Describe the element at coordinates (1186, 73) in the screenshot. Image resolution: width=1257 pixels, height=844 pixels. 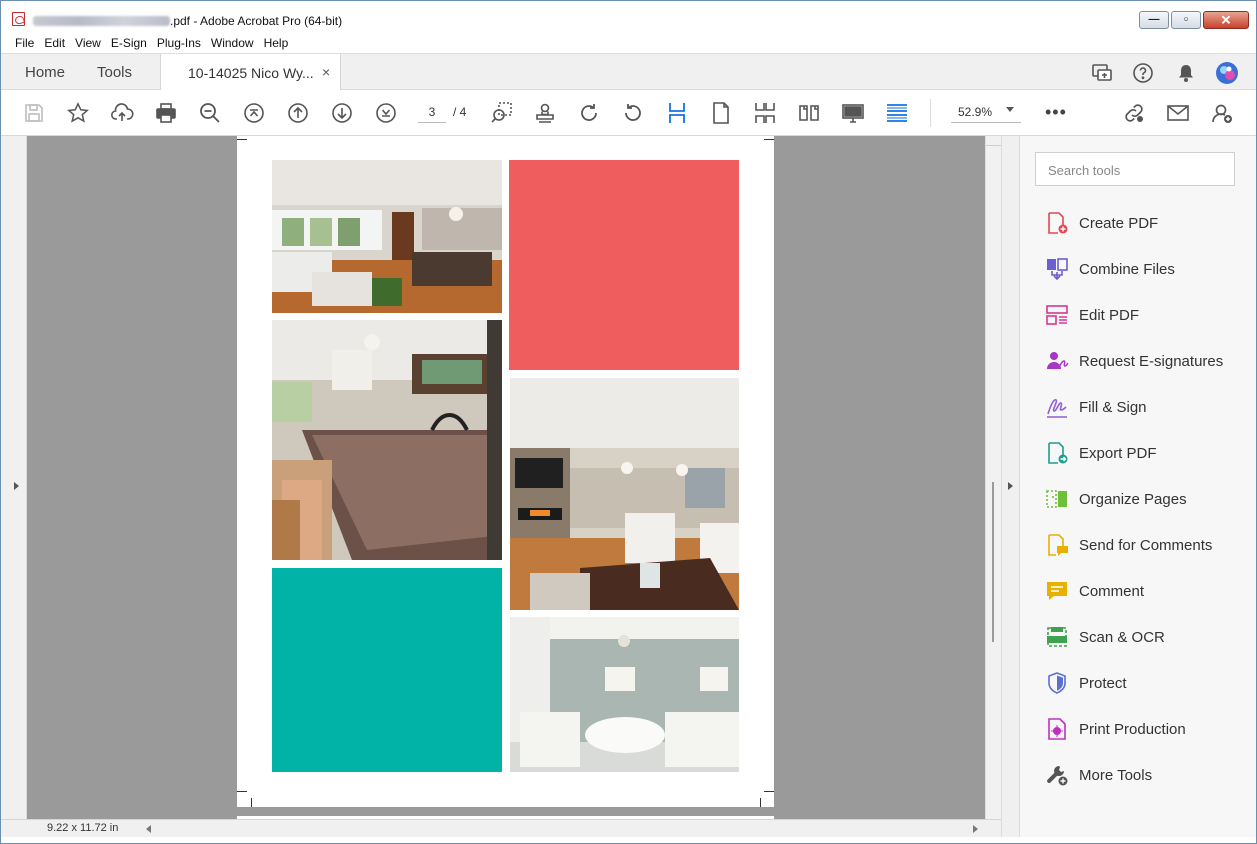
I see `notifications-bell-icon` at that location.